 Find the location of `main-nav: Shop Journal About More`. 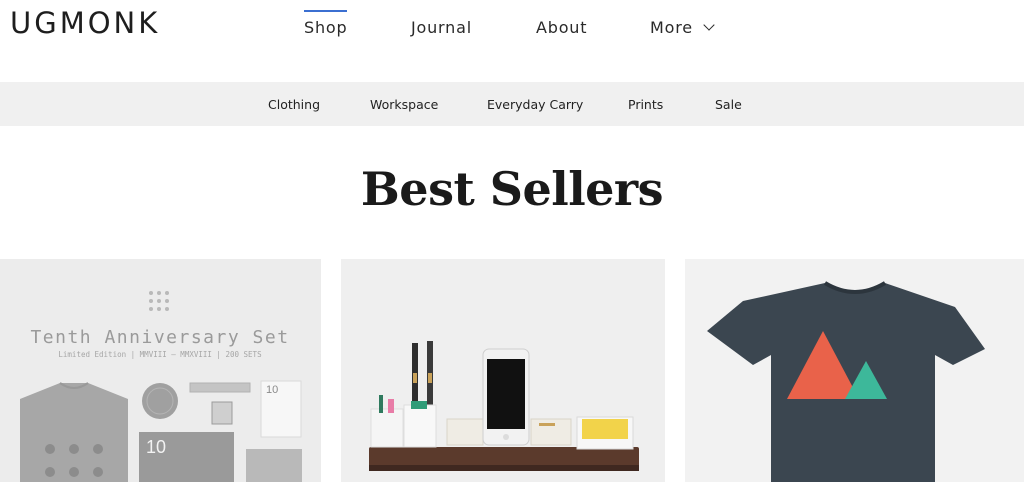

main-nav: Shop Journal About More is located at coordinates (512, 30).